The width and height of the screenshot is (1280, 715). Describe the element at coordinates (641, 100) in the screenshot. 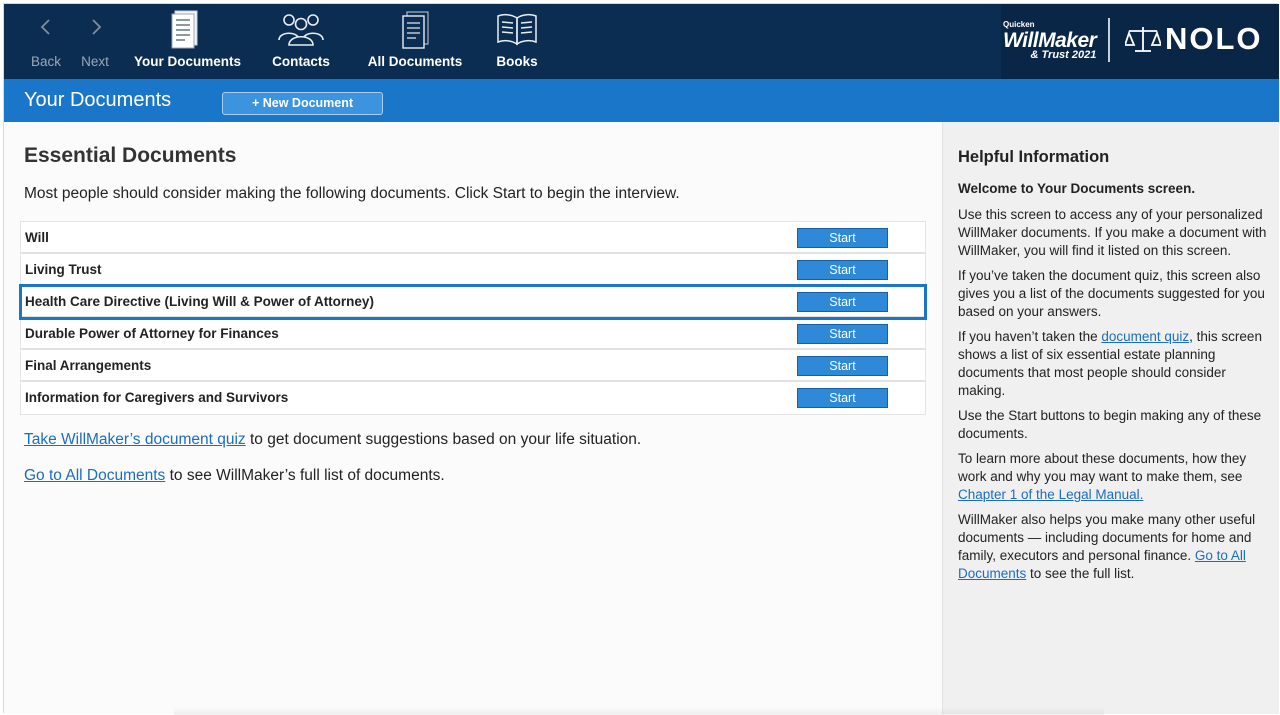

I see `page-header: Your Documents + New Document` at that location.